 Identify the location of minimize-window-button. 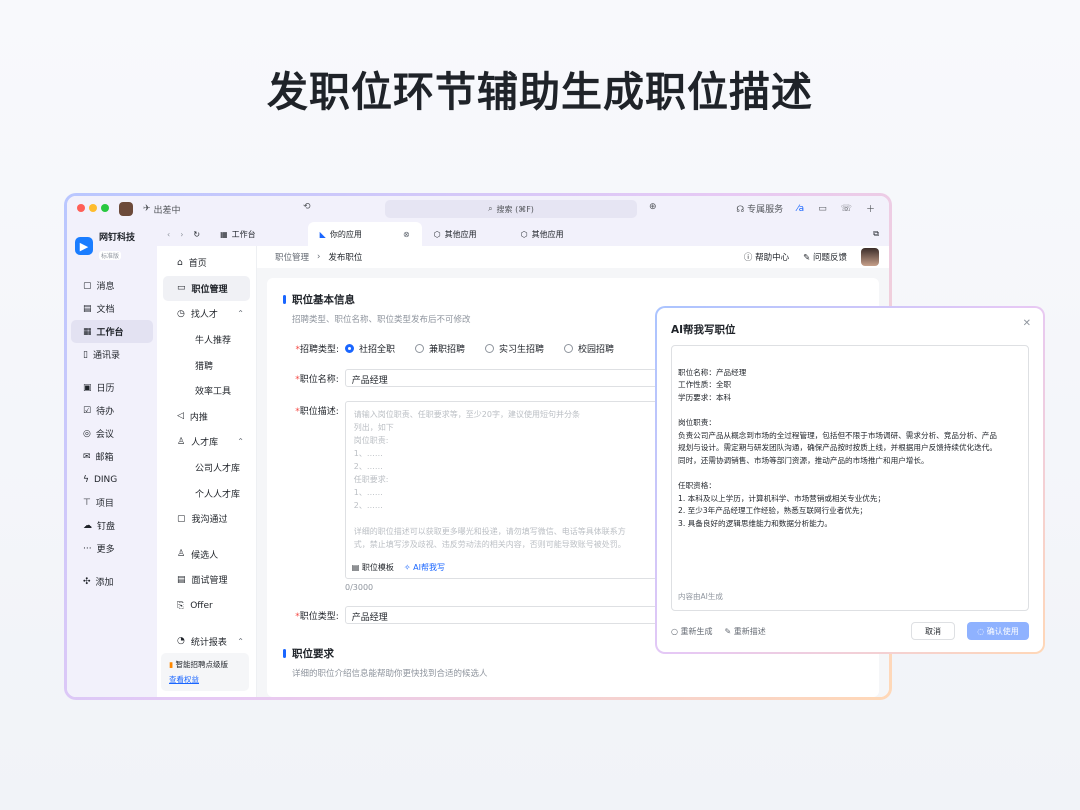
(93, 207).